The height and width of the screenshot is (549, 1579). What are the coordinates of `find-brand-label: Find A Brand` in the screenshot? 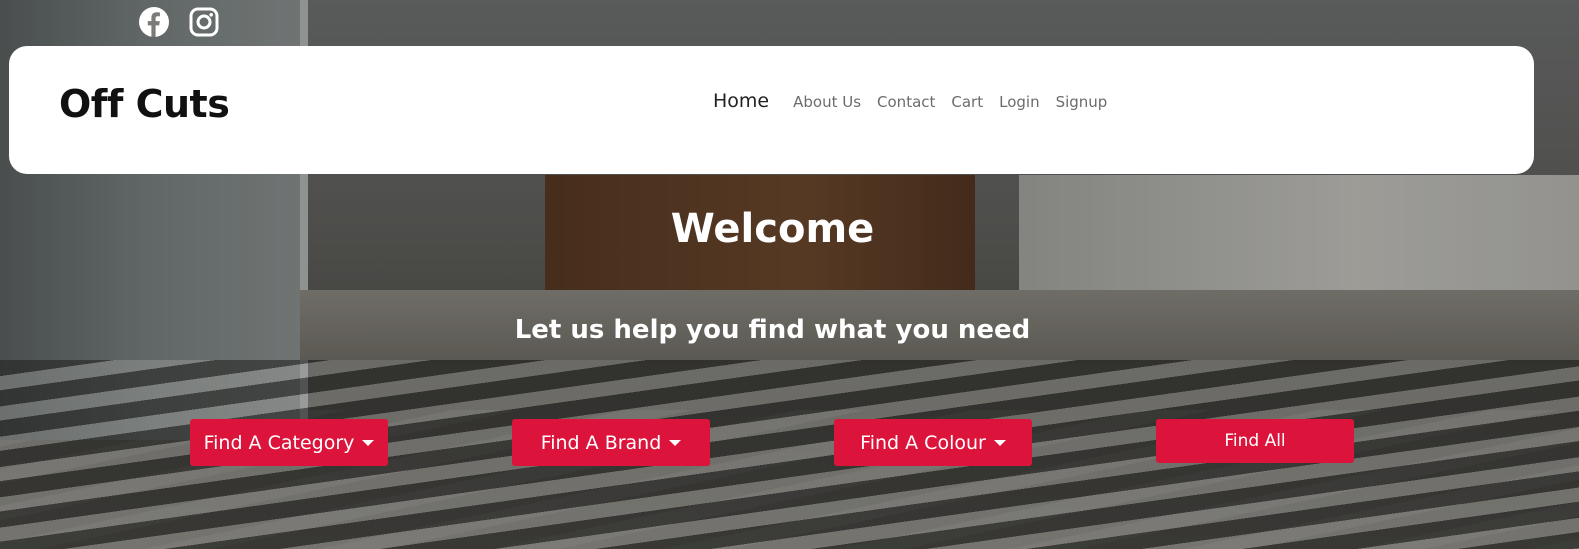 It's located at (601, 442).